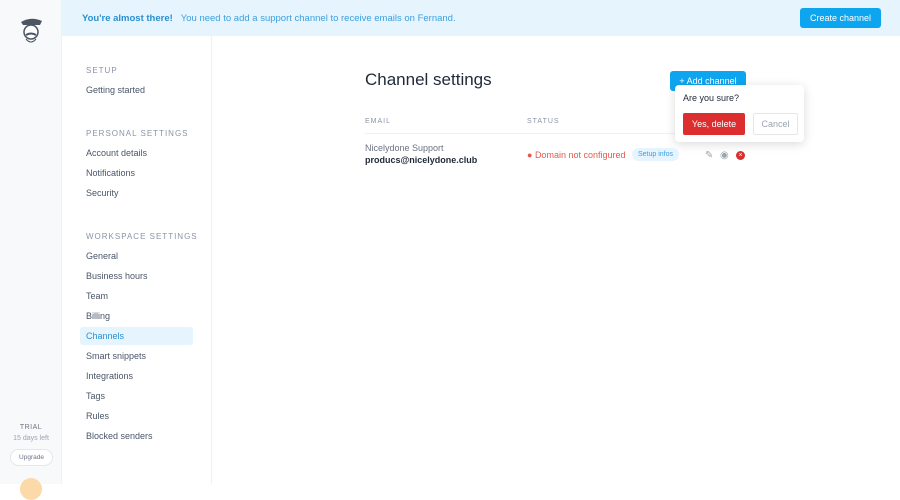 This screenshot has width=900, height=500. Describe the element at coordinates (127, 153) in the screenshot. I see `sidebar-item-account-details: Account details` at that location.